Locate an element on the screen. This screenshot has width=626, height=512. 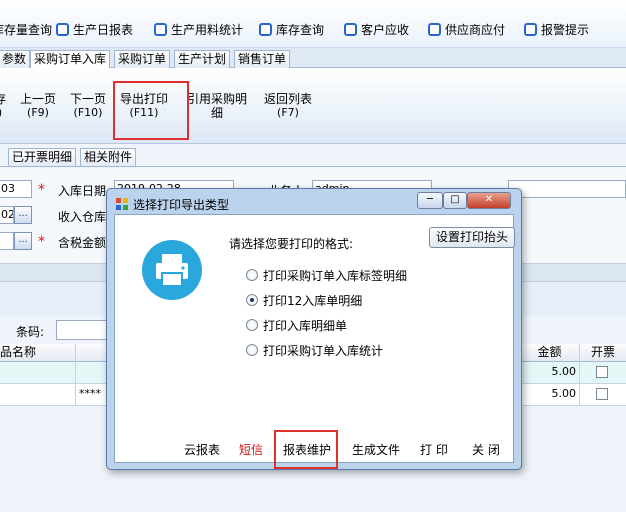
sub-tab-strip: 已开票明细 相关附件 is located at coordinates (313, 157).